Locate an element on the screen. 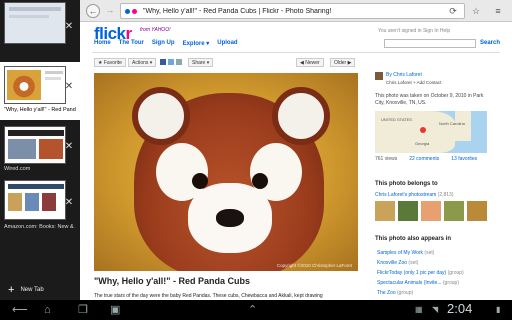  comments-count: 22 comments is located at coordinates (424, 159).